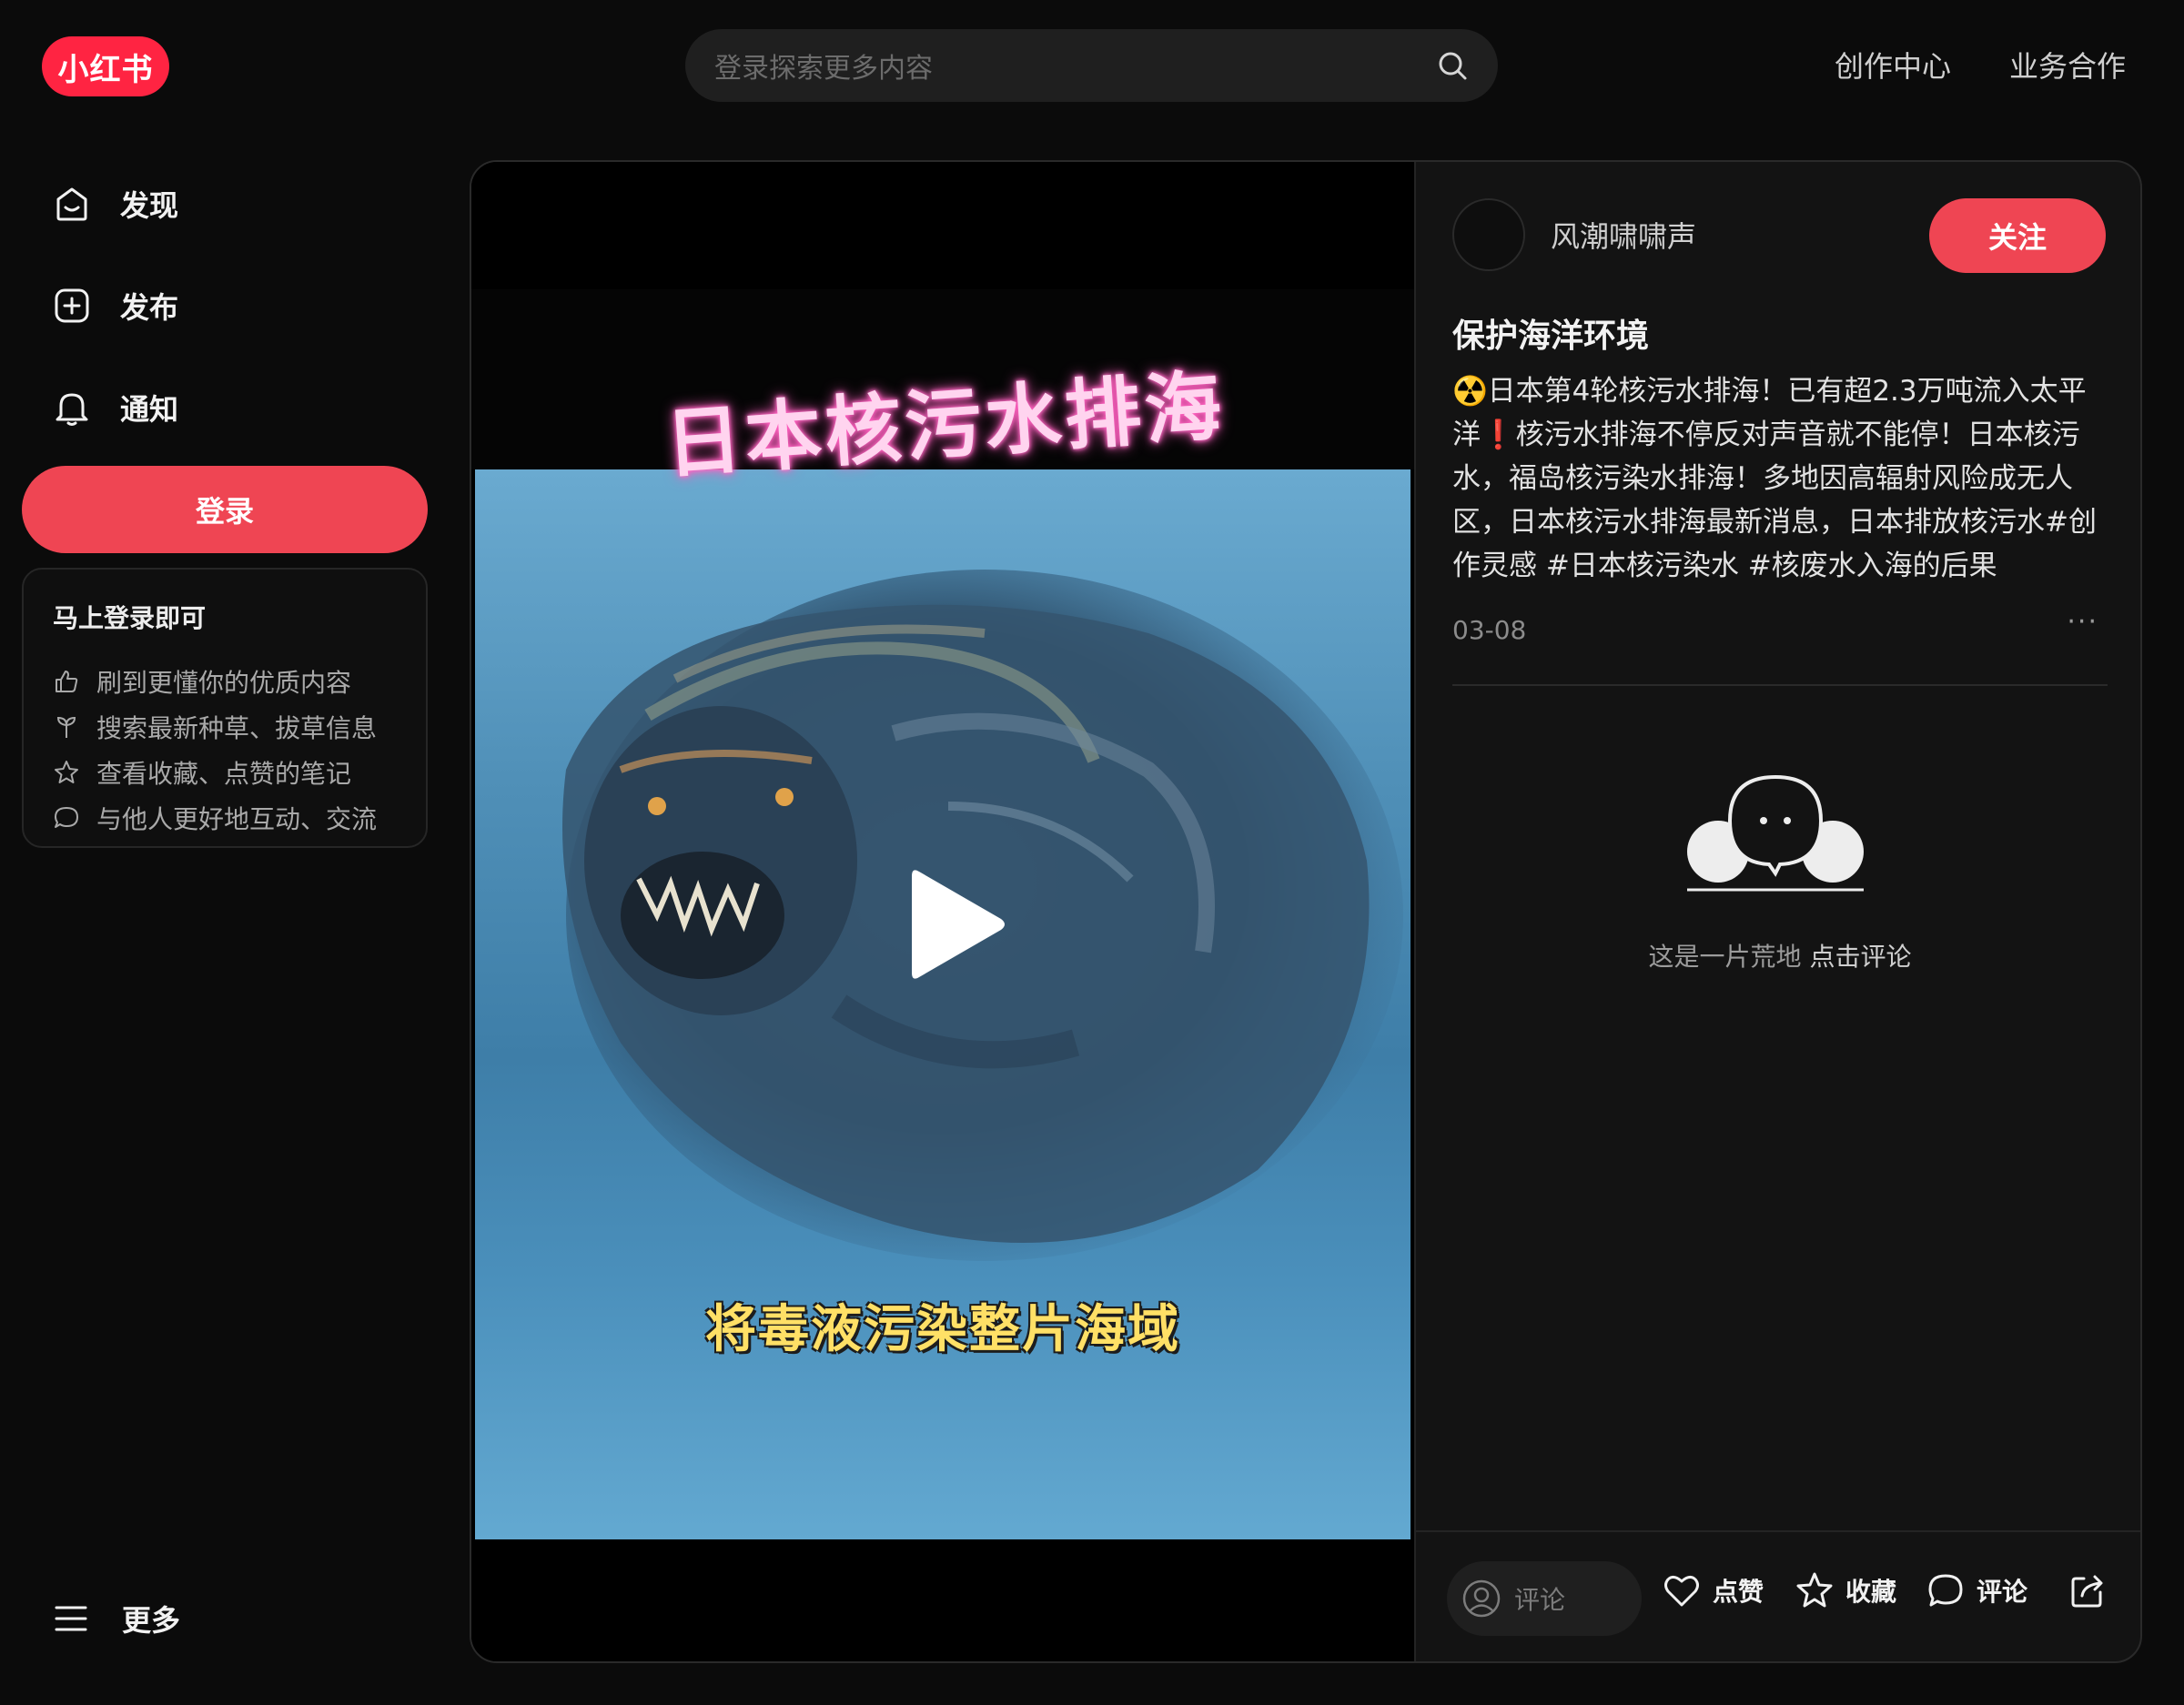 Image resolution: width=2184 pixels, height=1705 pixels. Describe the element at coordinates (1488, 235) in the screenshot. I see `avatar` at that location.